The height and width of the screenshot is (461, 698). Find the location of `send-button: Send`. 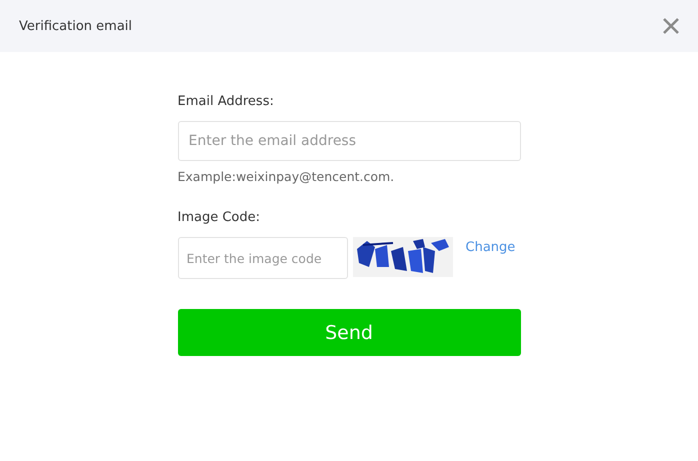

send-button: Send is located at coordinates (349, 332).